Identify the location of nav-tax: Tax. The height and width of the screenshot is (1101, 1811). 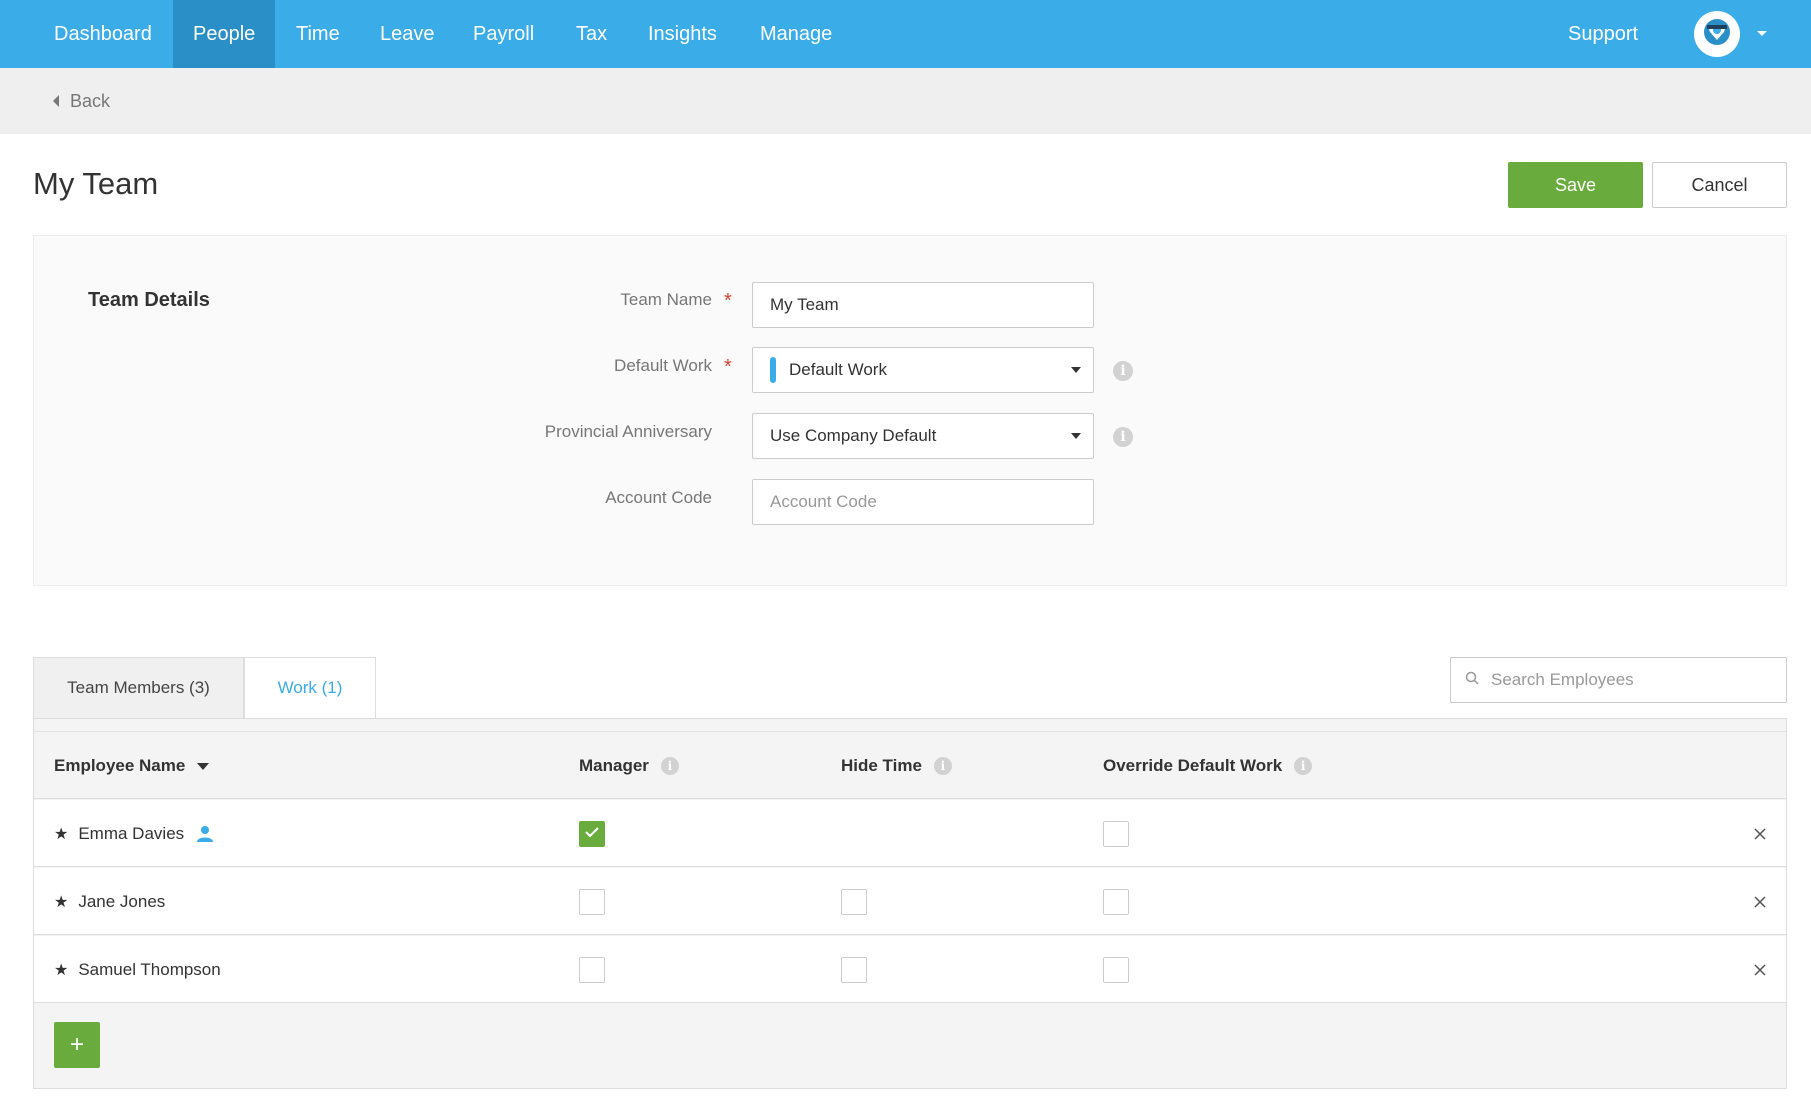
(591, 34).